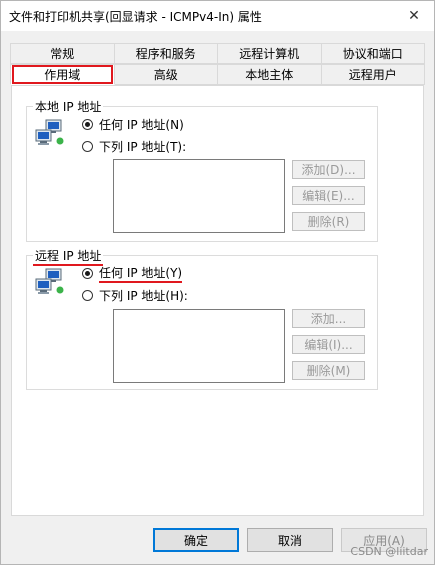 The height and width of the screenshot is (565, 435). I want to click on title-bar: 文件和打印机共享(回显请求 - ICMPv4-In) 属性 ✕, so click(217, 16).